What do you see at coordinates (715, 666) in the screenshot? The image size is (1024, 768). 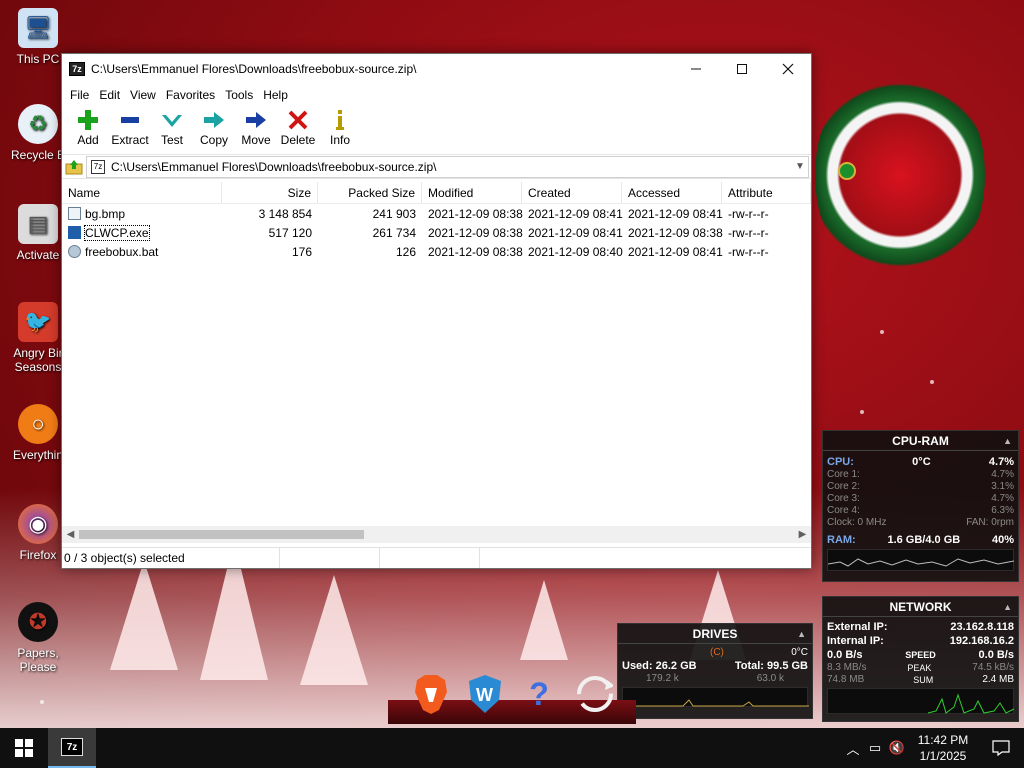 I see `drive-usage-row: Used: 26.2 GB Total: 99.5 GB` at bounding box center [715, 666].